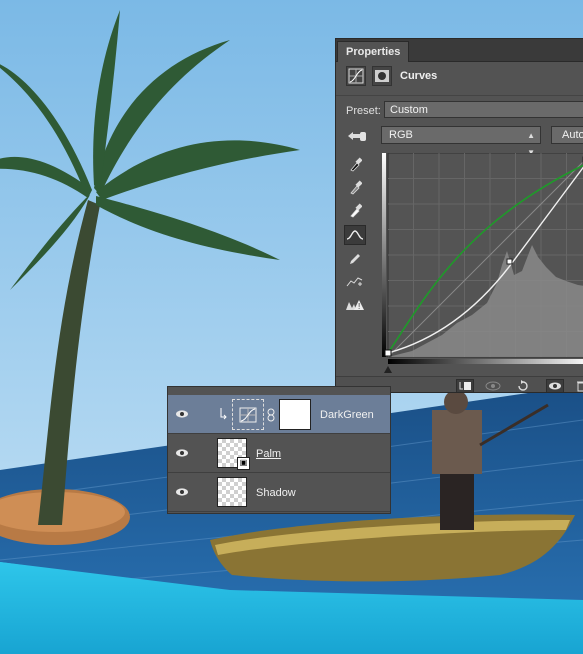  I want to click on clipping-warning-icon: !, so click(355, 305).